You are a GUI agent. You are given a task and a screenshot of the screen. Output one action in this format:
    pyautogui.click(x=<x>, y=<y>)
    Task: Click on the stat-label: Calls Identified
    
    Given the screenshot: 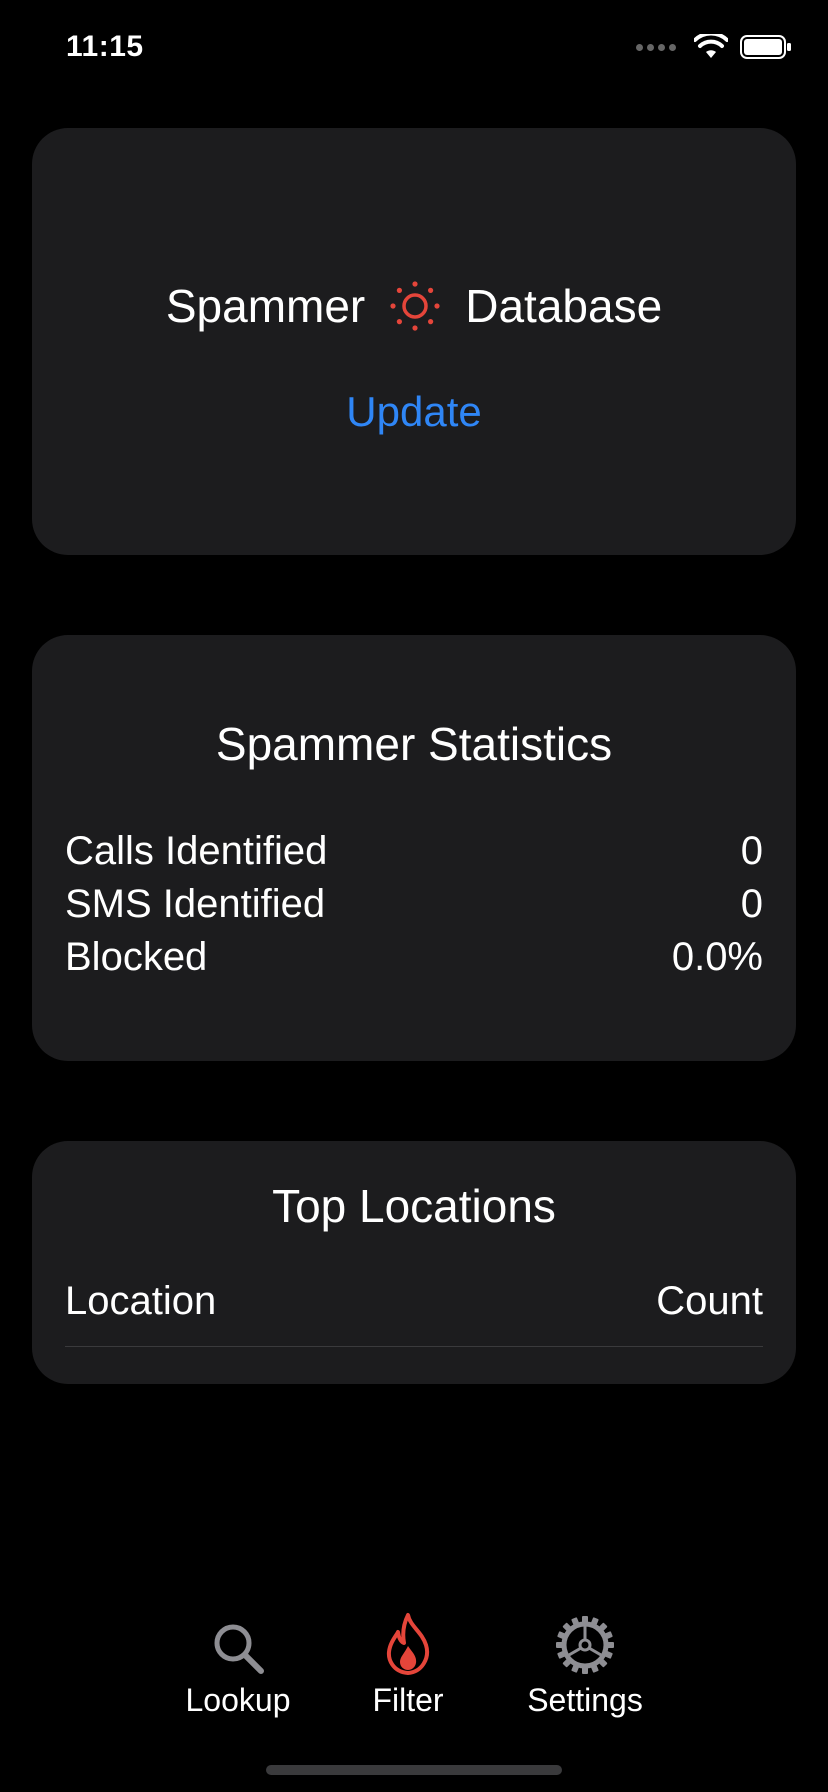 What is the action you would take?
    pyautogui.click(x=196, y=851)
    